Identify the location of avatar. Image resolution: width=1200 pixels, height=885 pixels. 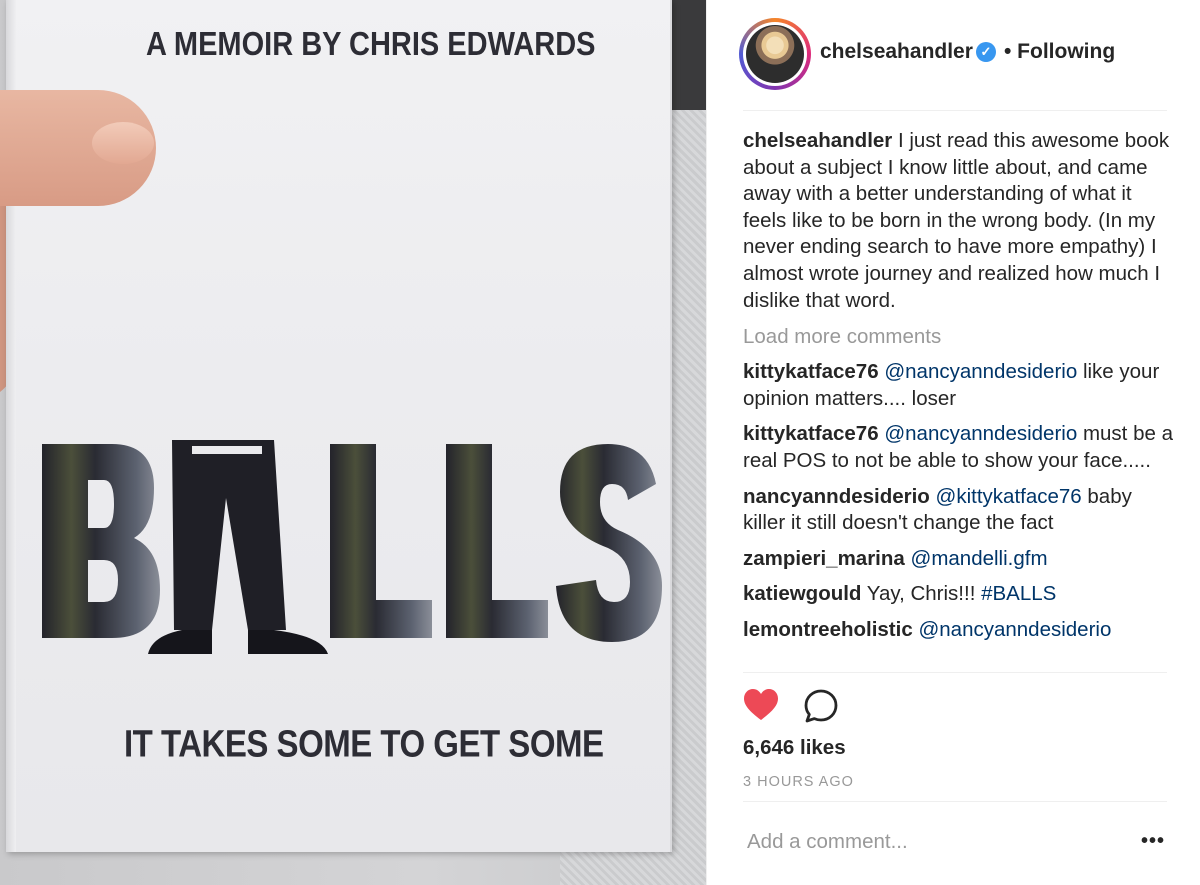
(775, 54).